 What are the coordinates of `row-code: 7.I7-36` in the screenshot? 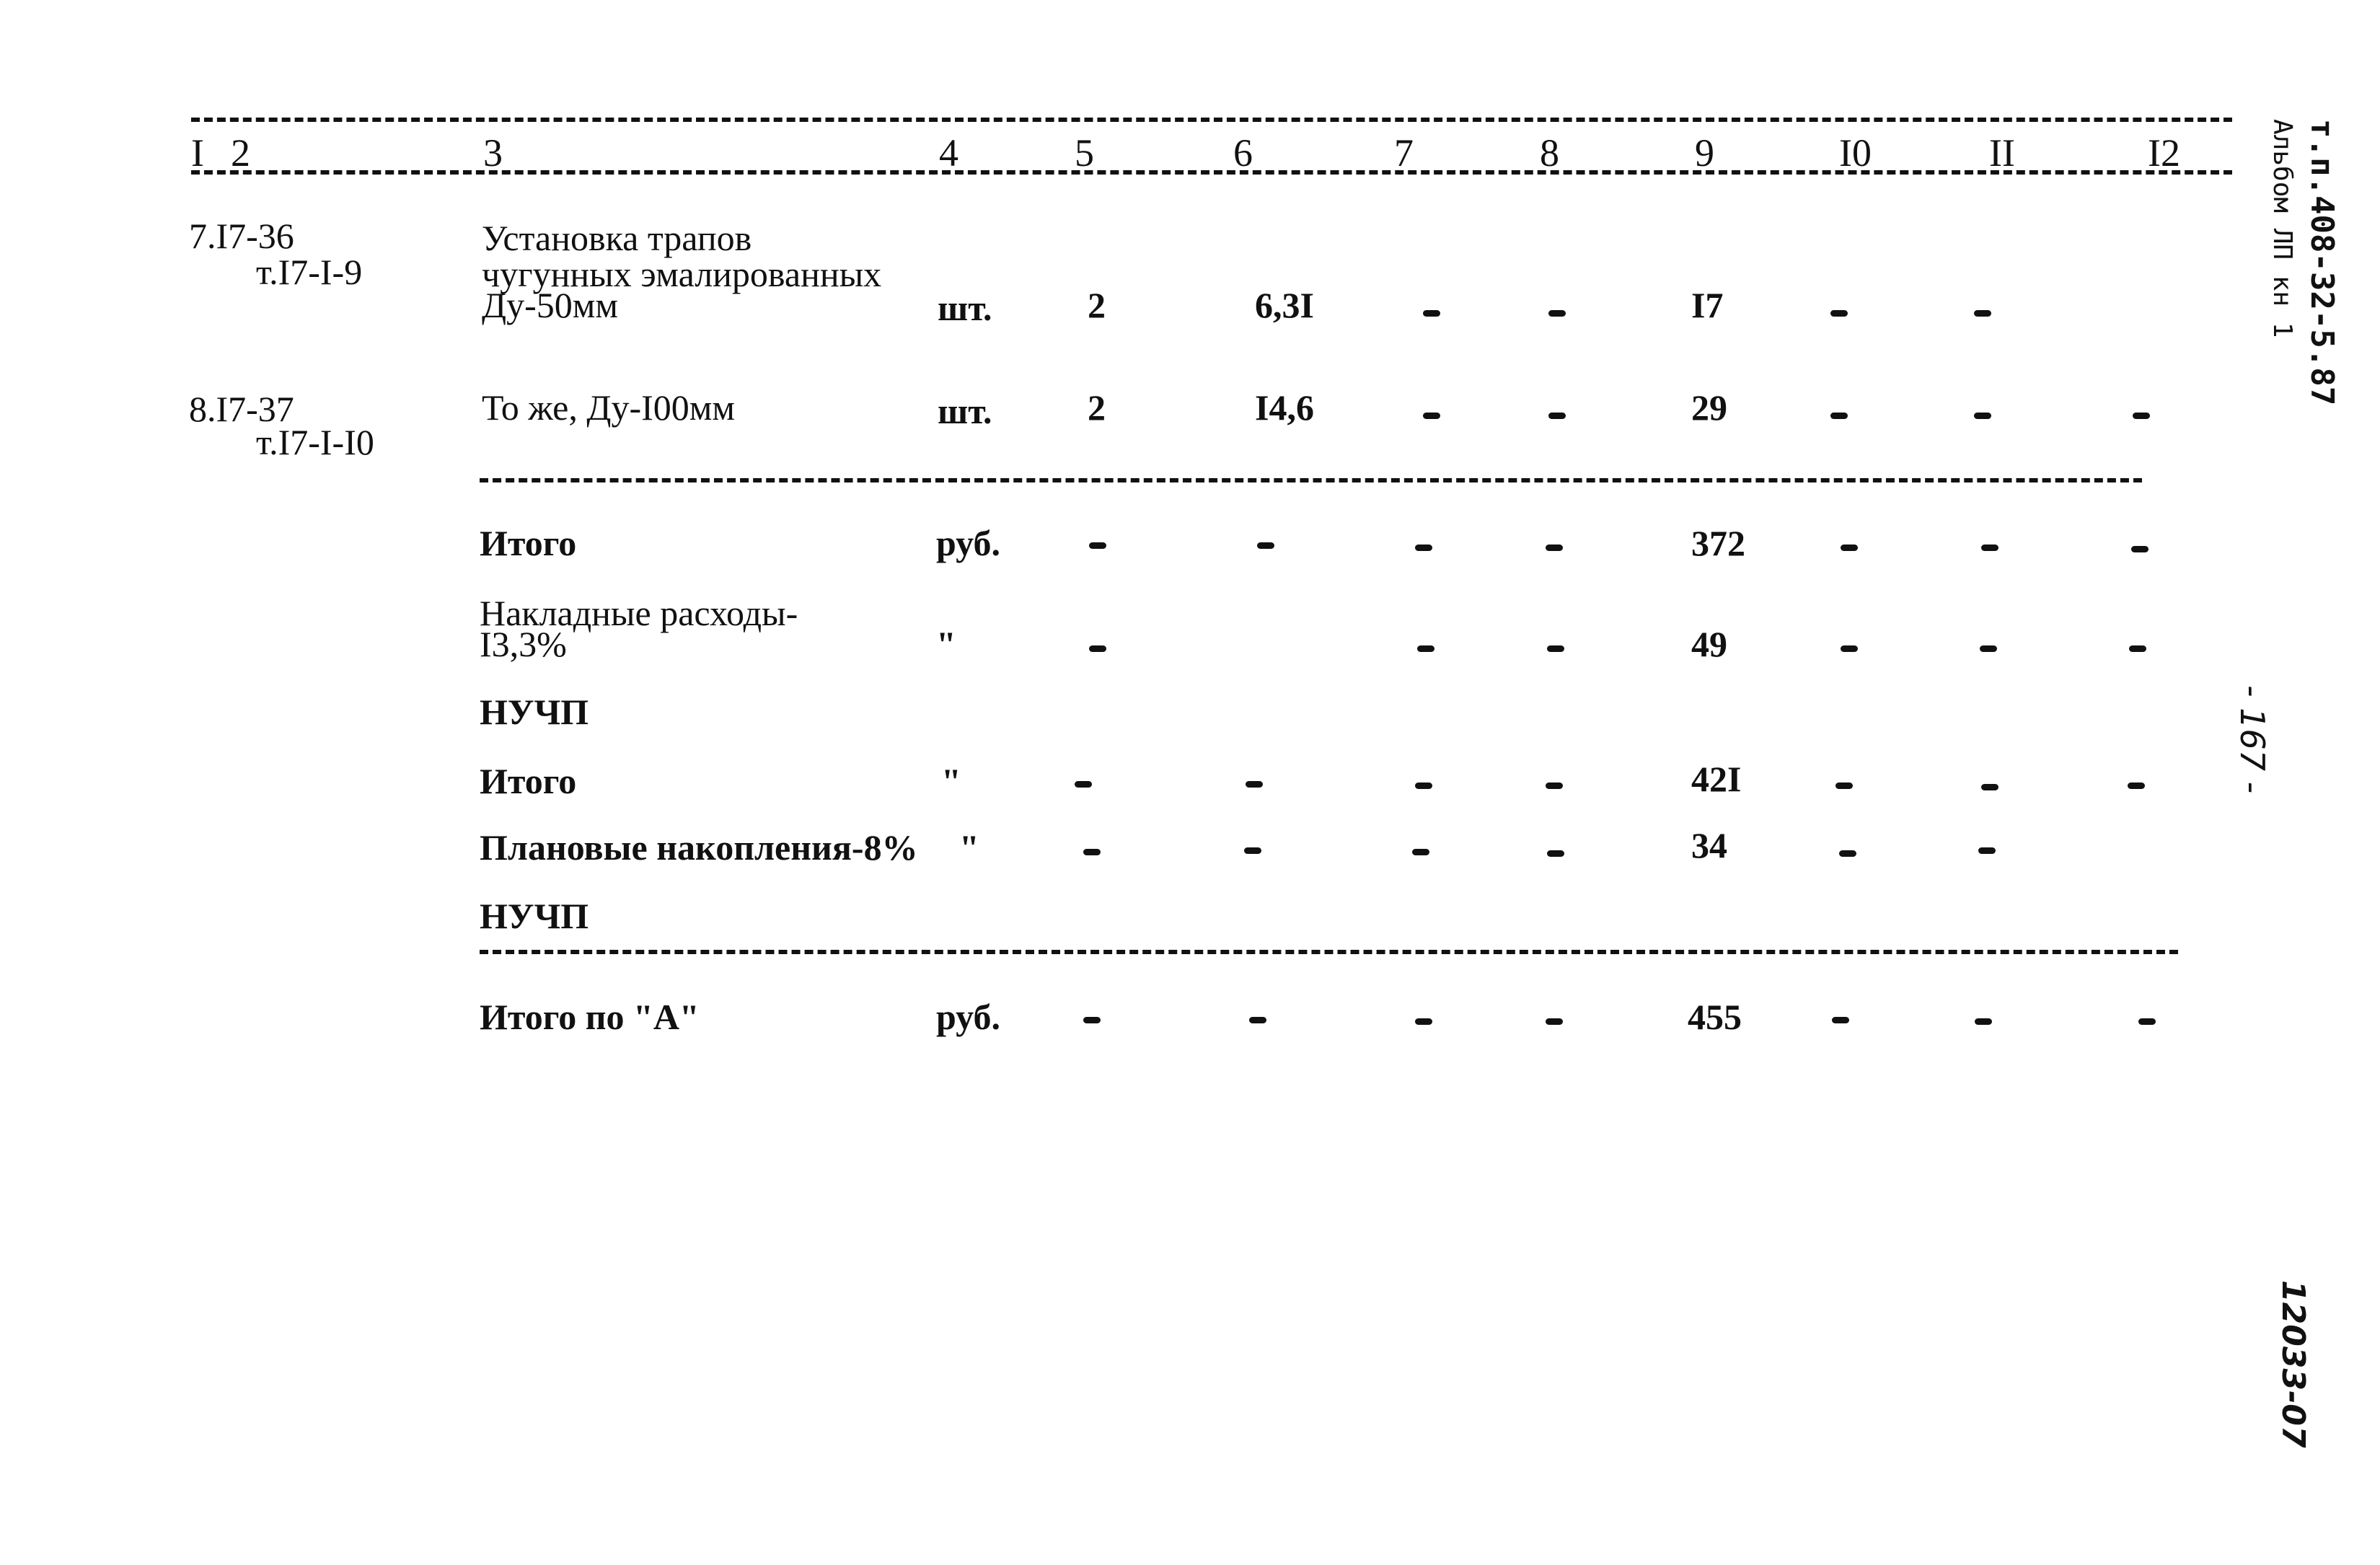 It's located at (241, 236).